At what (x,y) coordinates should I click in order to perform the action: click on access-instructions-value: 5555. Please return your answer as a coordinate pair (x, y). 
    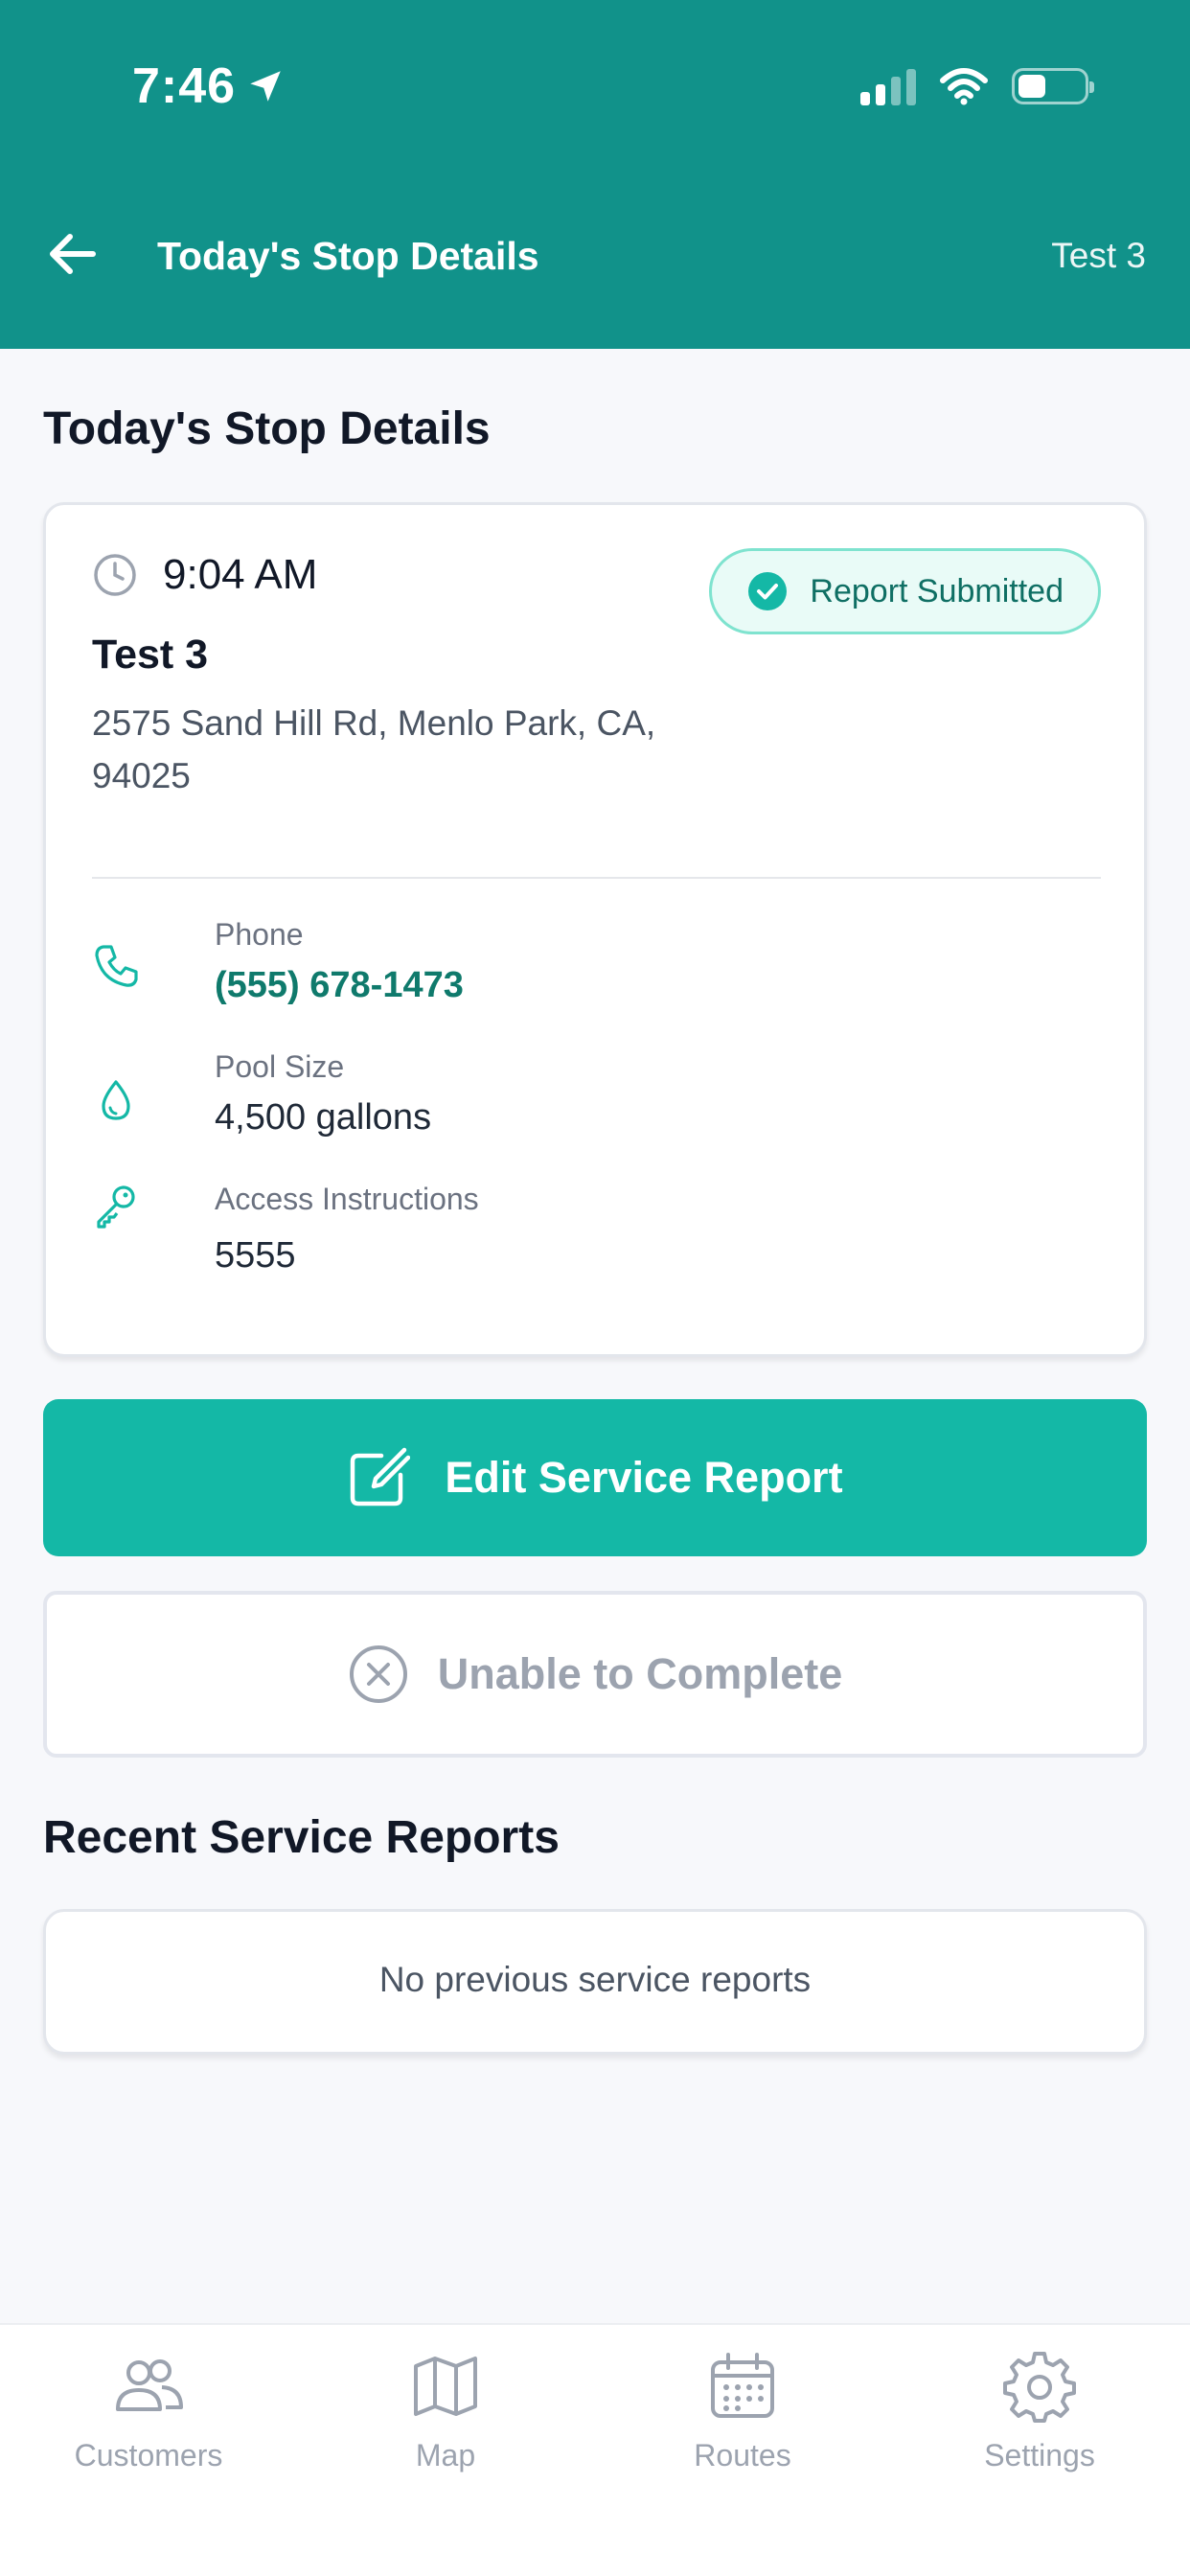
    Looking at the image, I should click on (256, 1255).